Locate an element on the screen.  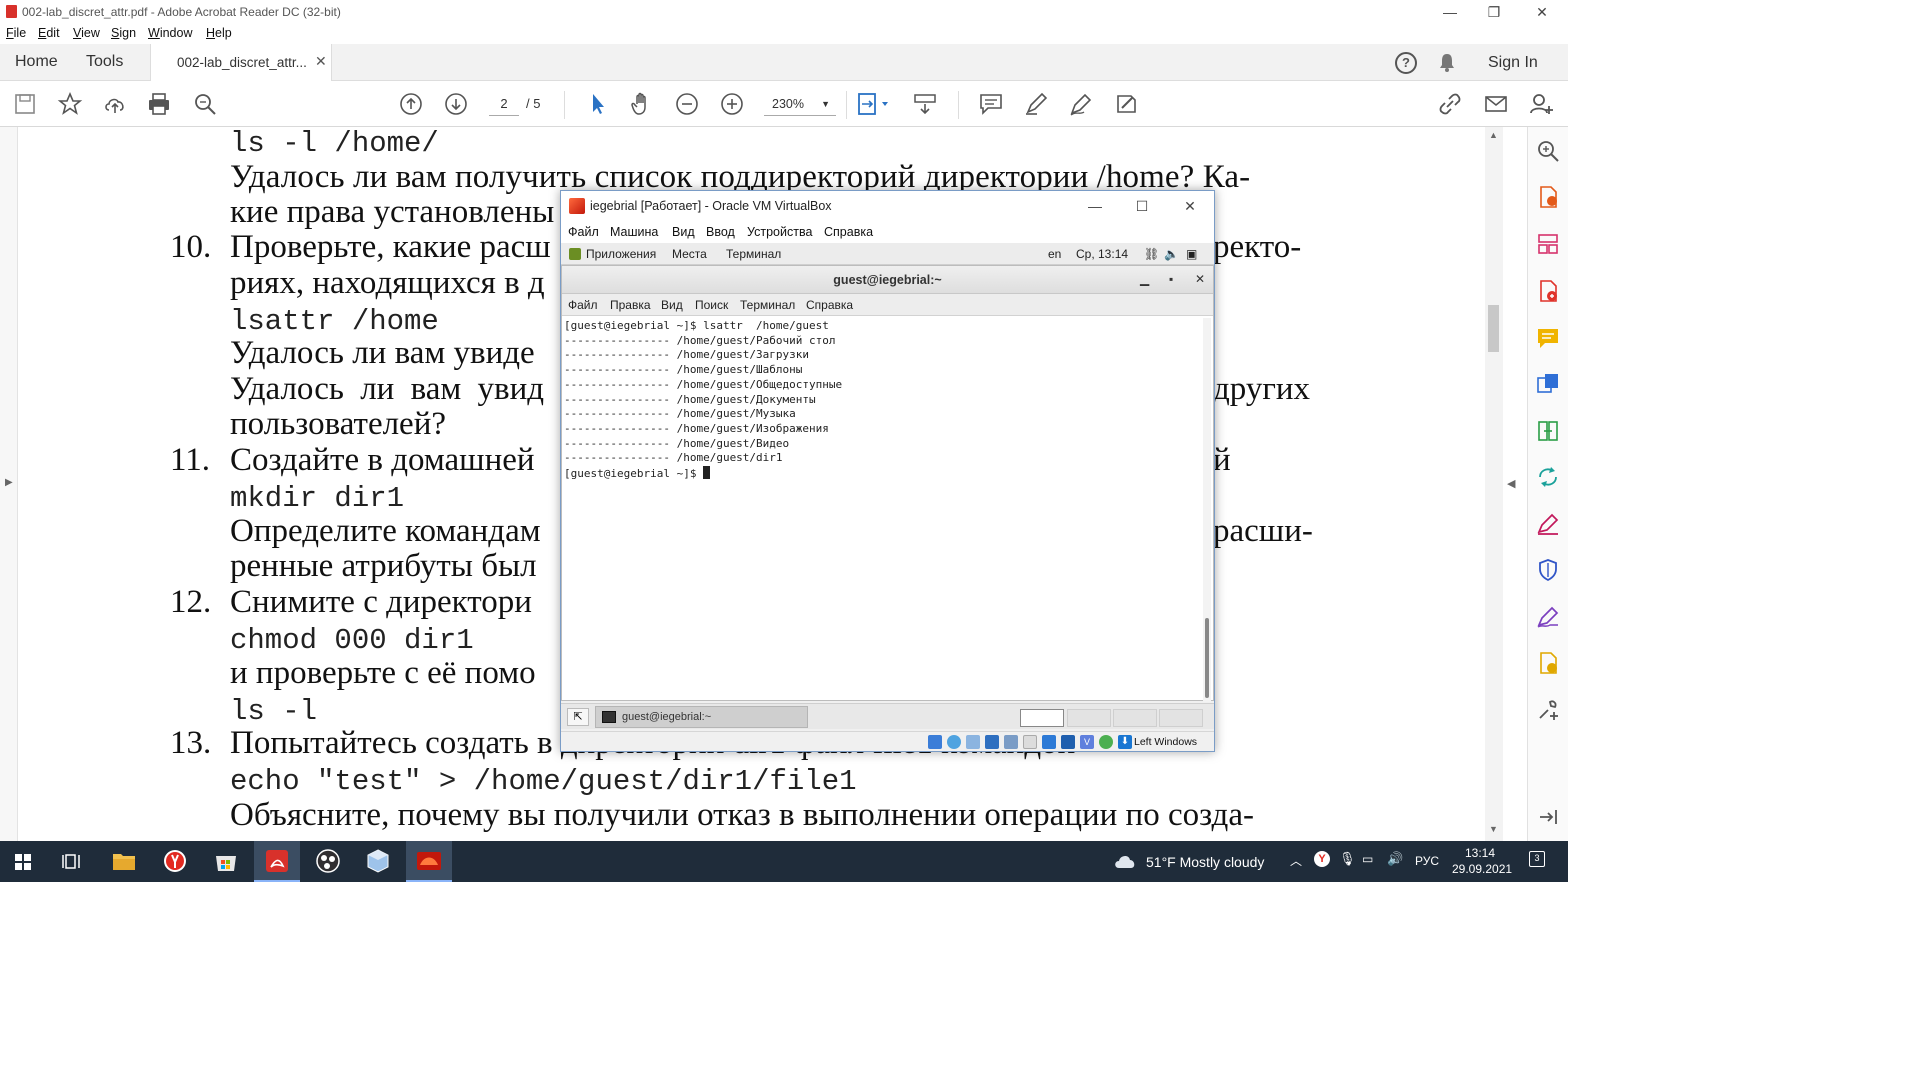
select-cursor-icon is located at coordinates (598, 104).